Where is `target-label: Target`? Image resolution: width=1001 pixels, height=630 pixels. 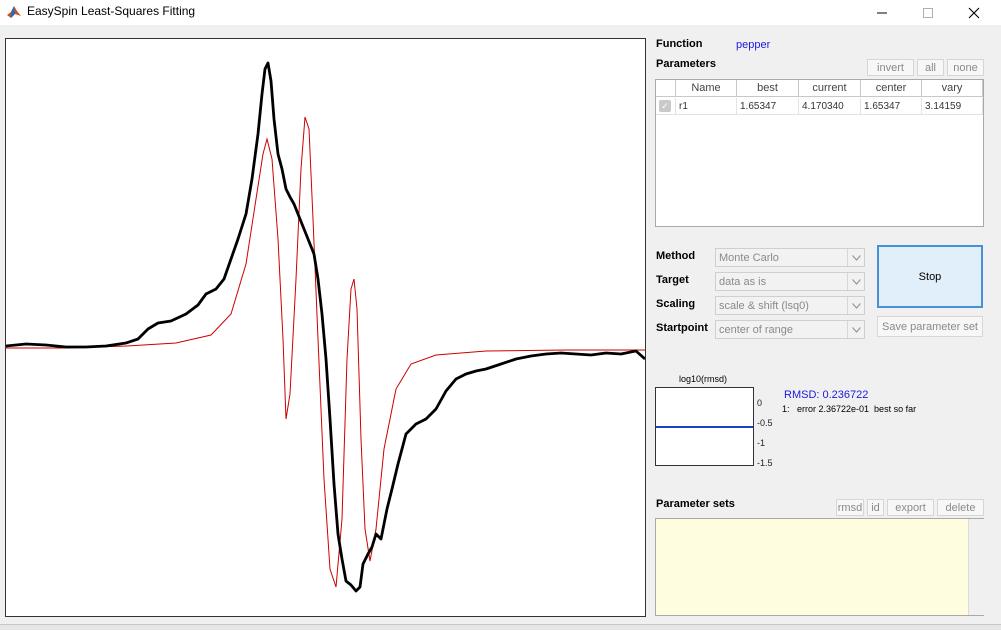 target-label: Target is located at coordinates (672, 280).